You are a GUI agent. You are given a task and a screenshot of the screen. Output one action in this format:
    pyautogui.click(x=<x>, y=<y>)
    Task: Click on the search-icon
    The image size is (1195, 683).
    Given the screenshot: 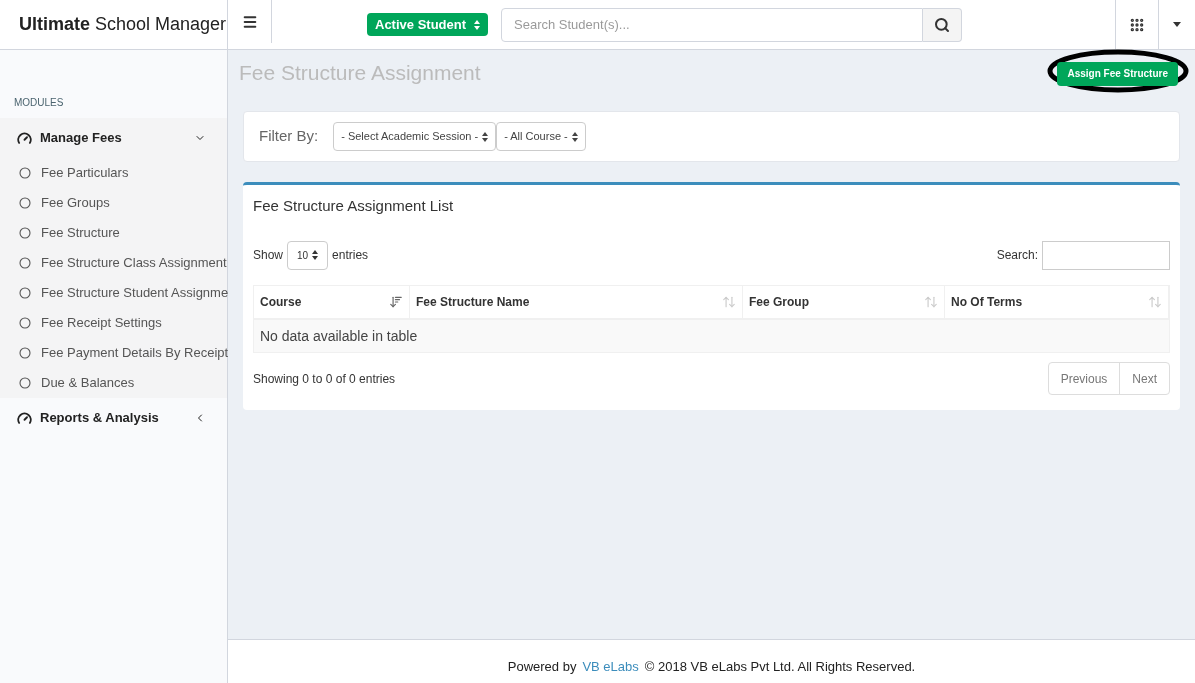 What is the action you would take?
    pyautogui.click(x=942, y=24)
    